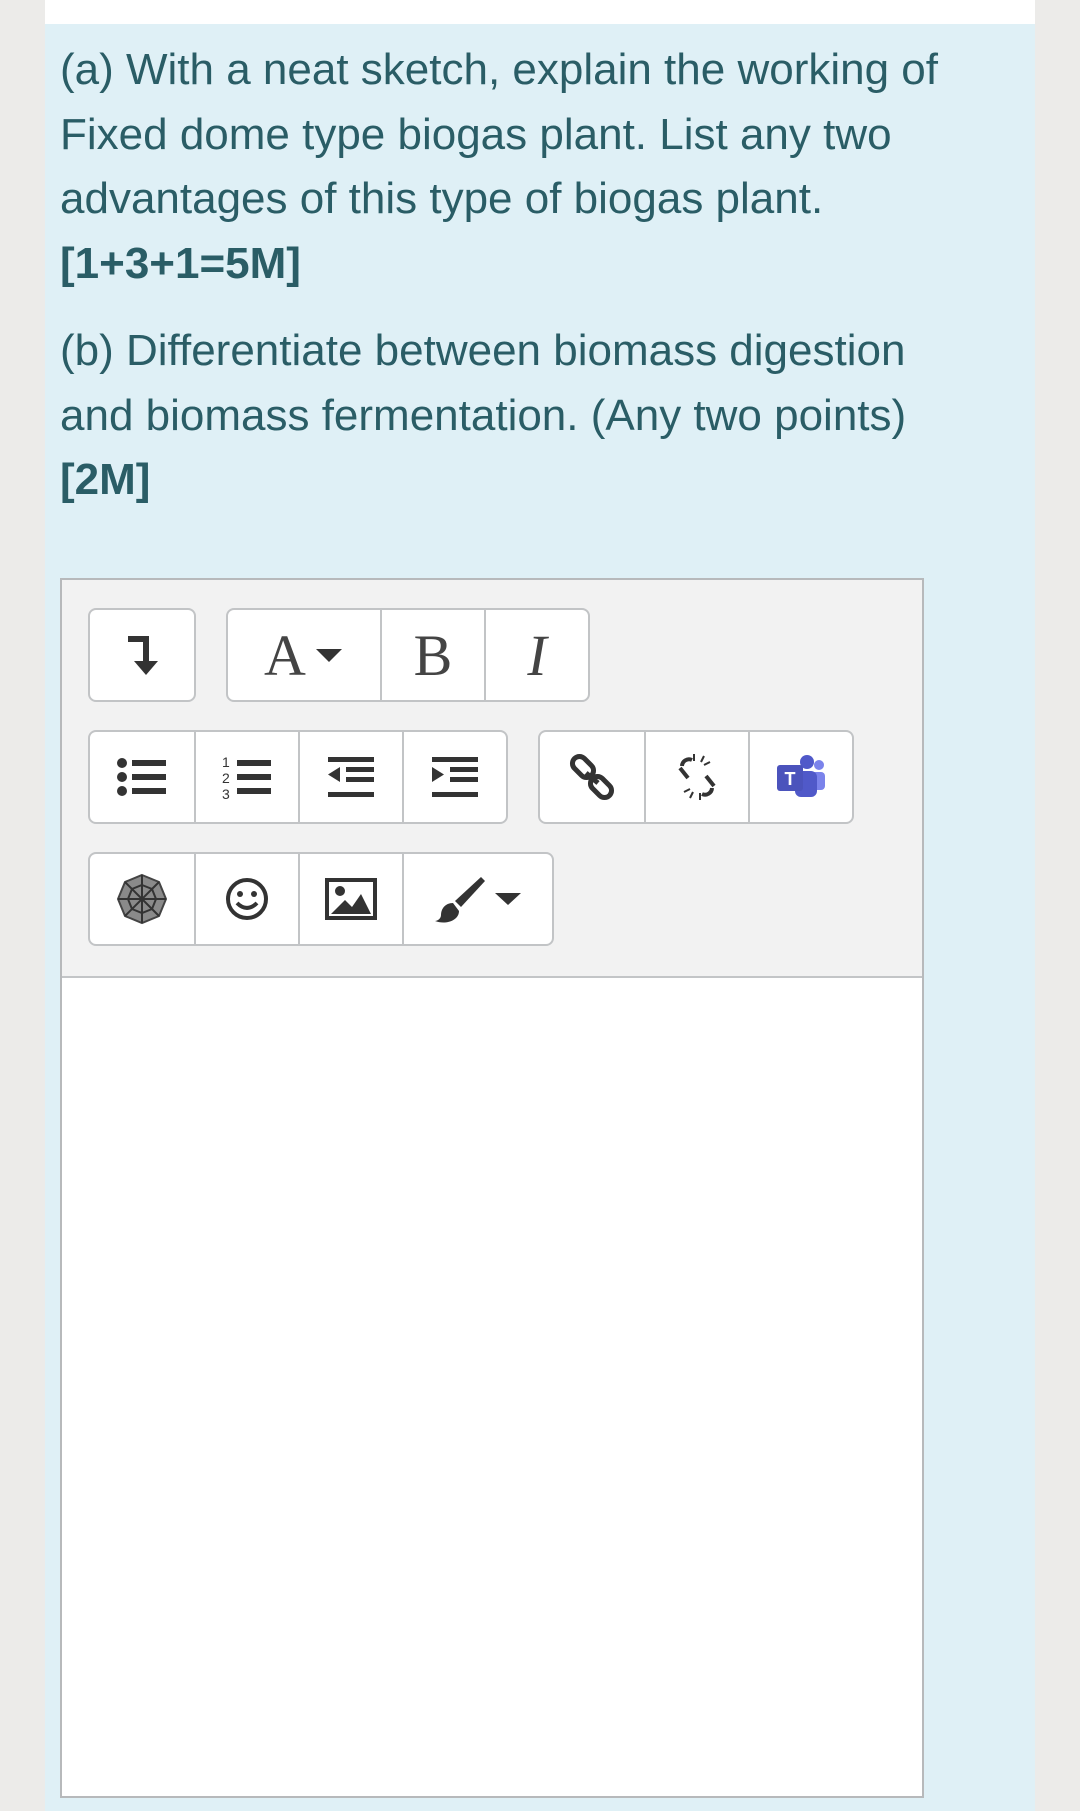 The height and width of the screenshot is (1811, 1080). I want to click on font-label: A, so click(285, 655).